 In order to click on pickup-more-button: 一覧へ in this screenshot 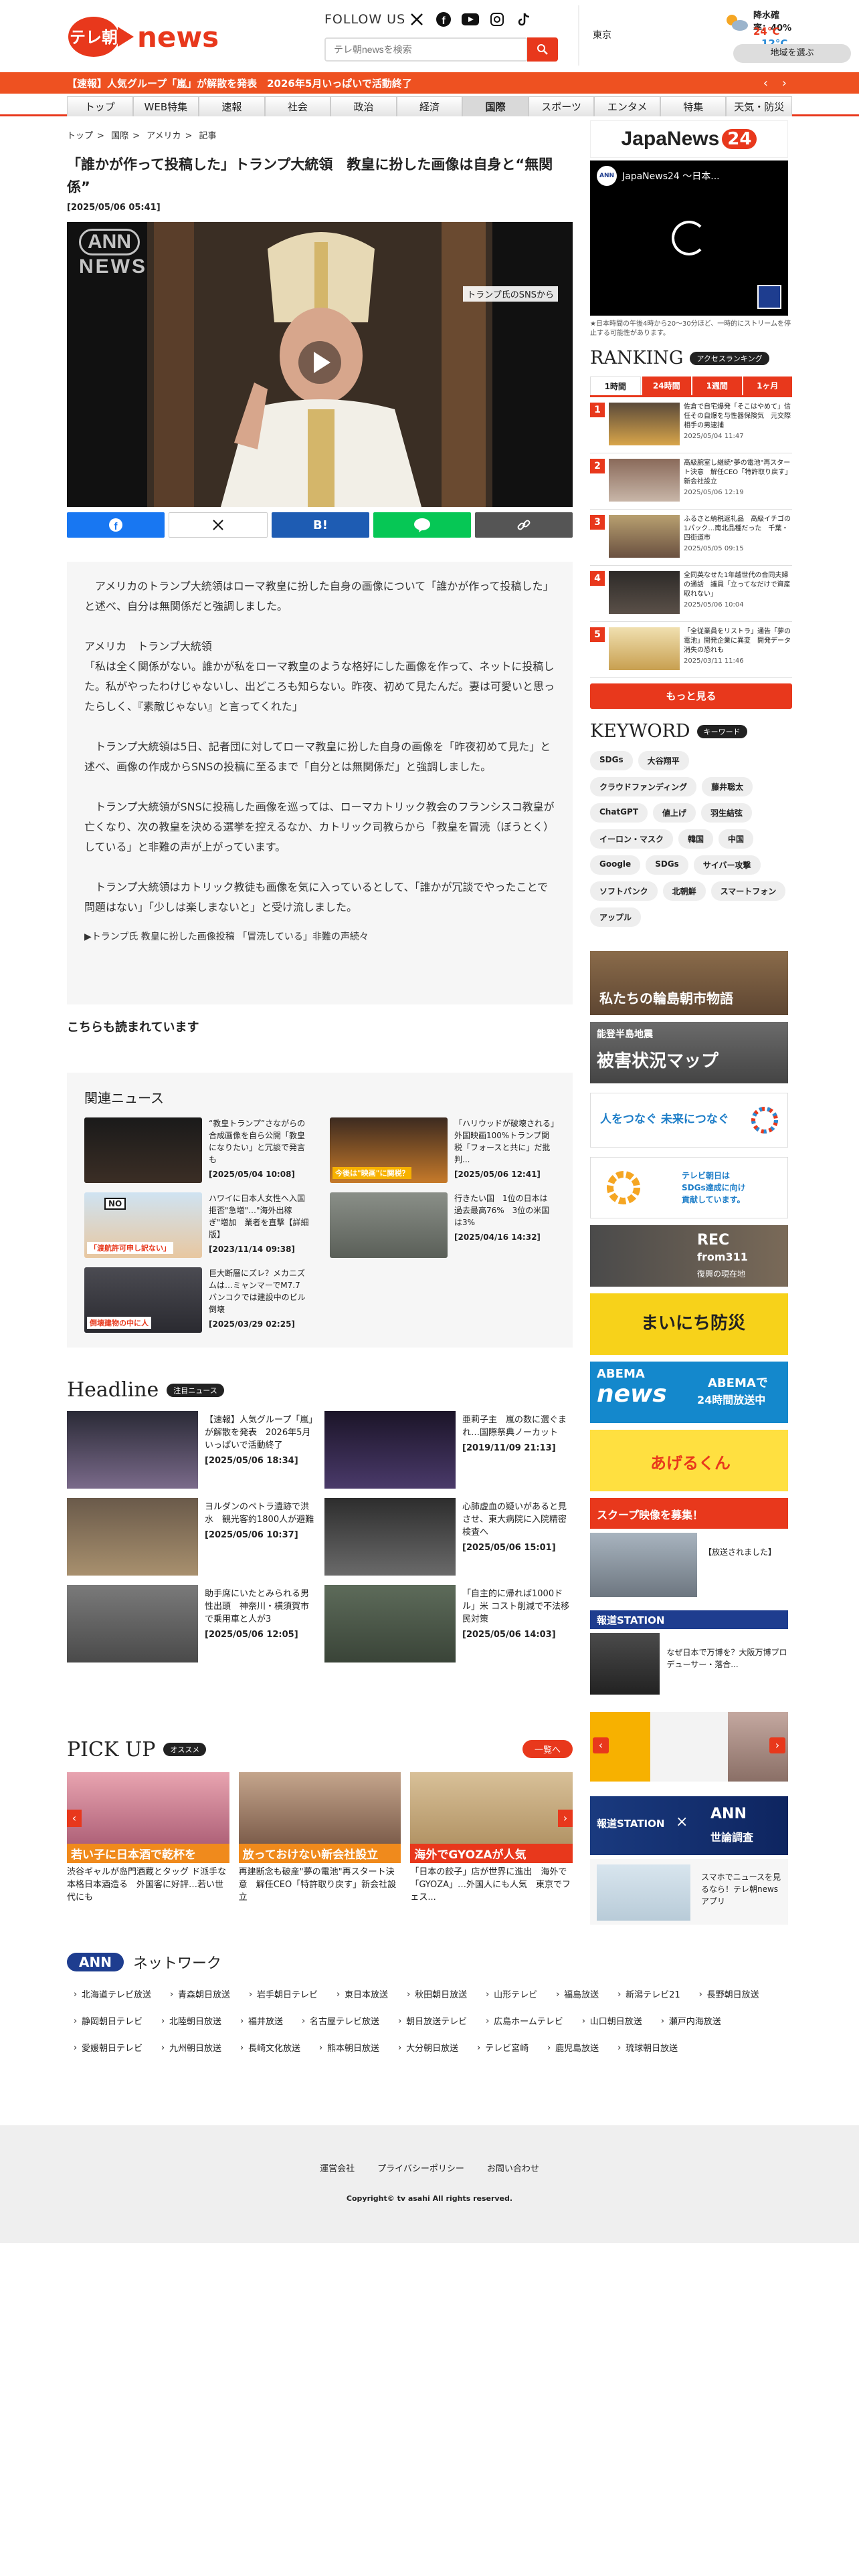, I will do `click(547, 1749)`.